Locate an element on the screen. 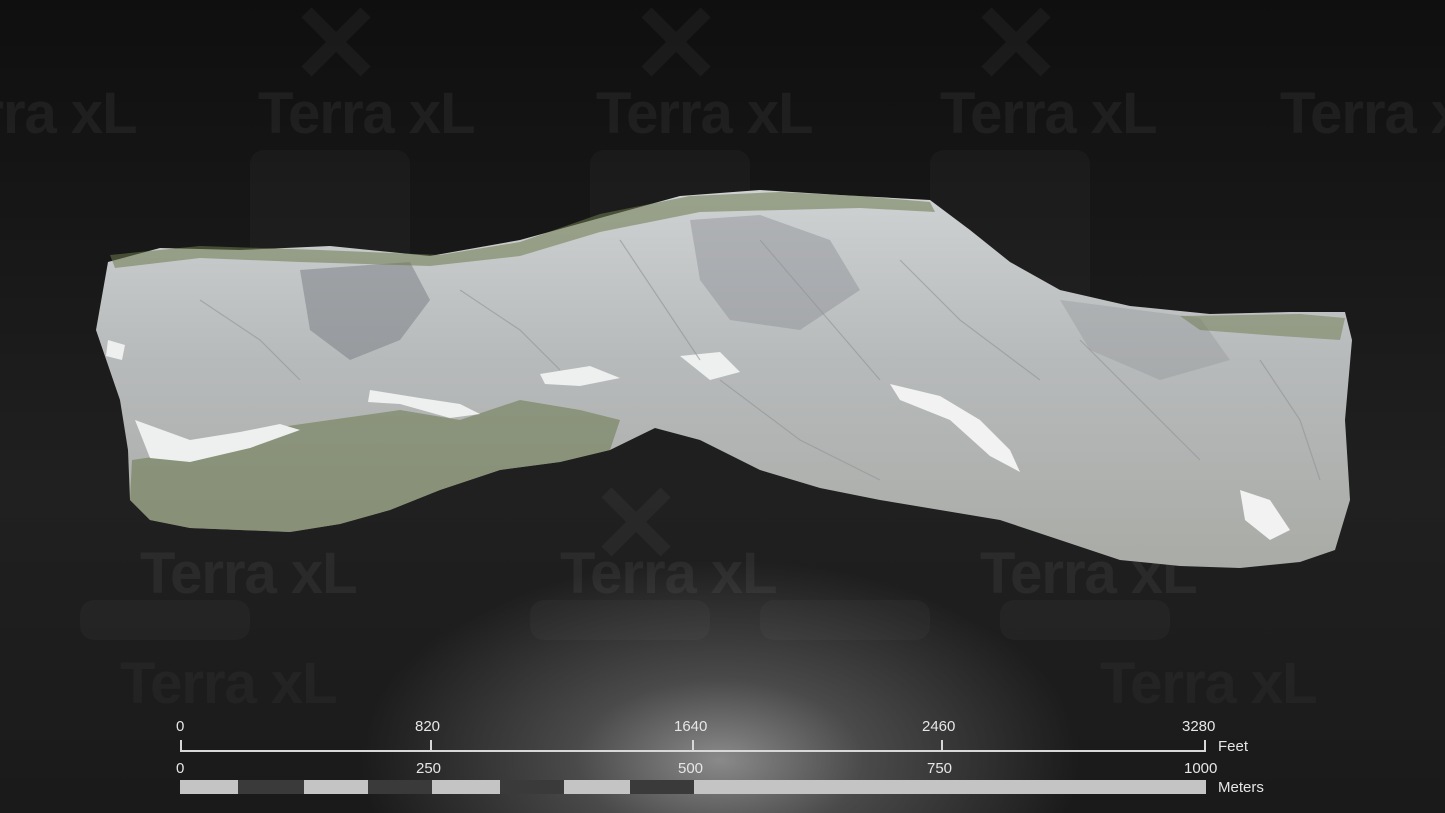  meters-tick-label: 500 is located at coordinates (691, 768).